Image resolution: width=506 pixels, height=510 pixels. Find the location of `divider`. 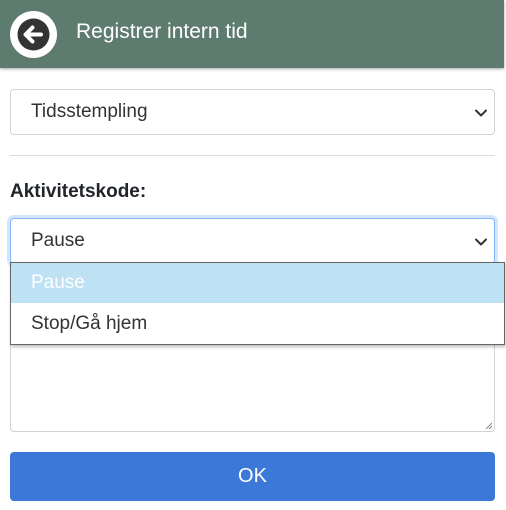

divider is located at coordinates (252, 155).